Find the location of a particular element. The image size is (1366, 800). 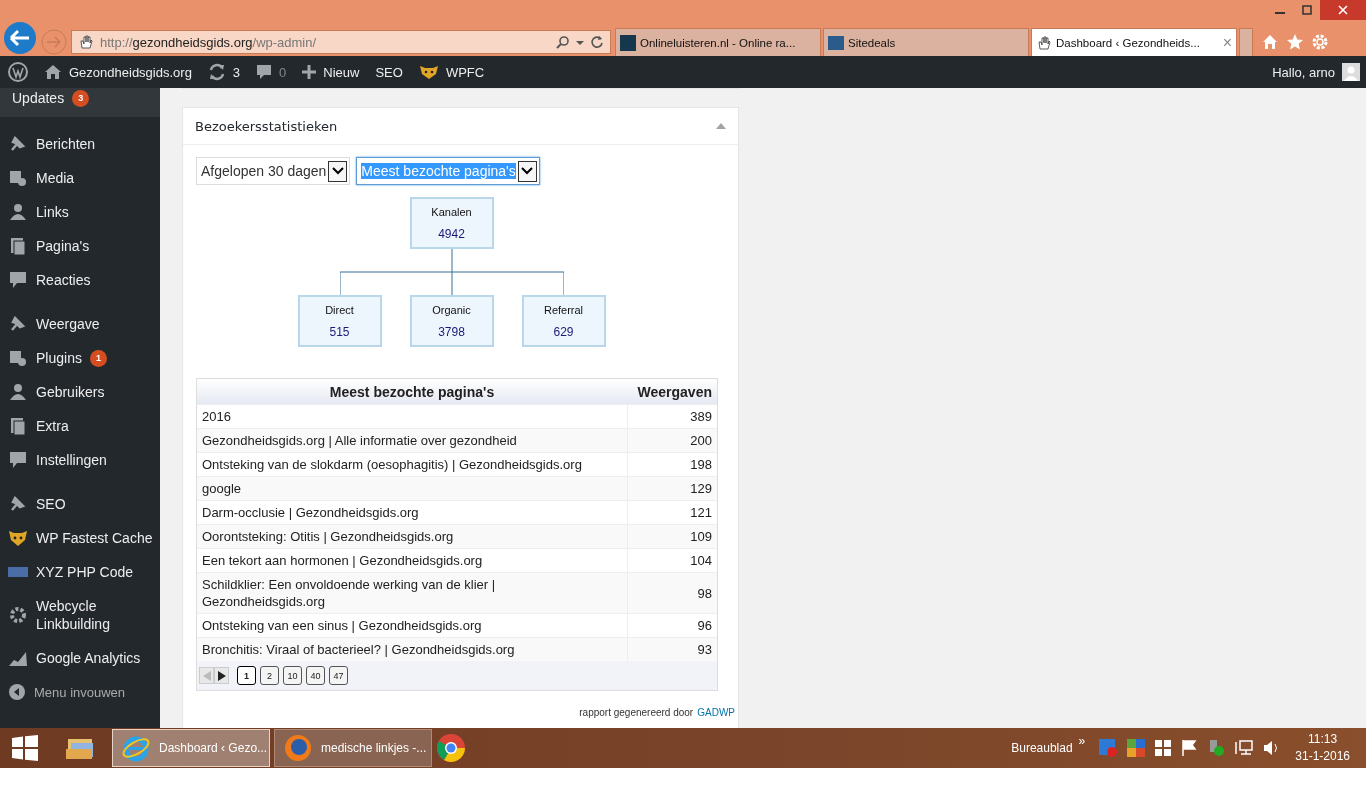

page-button: 47 is located at coordinates (338, 675).